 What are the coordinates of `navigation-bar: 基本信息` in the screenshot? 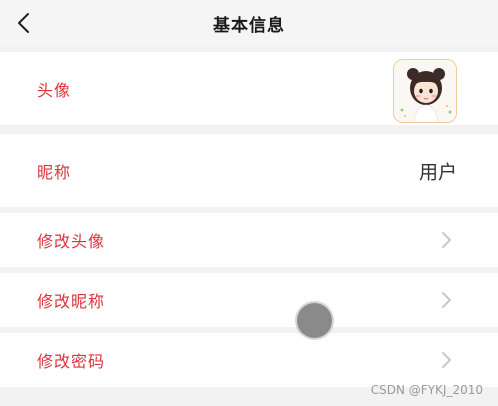 It's located at (249, 23).